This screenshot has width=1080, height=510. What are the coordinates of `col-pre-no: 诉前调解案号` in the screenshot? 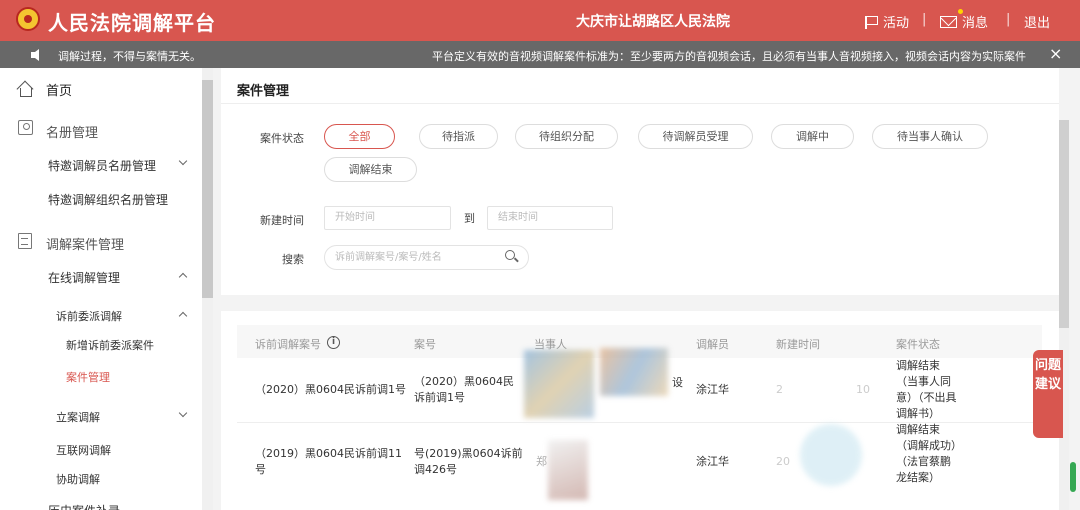 It's located at (288, 344).